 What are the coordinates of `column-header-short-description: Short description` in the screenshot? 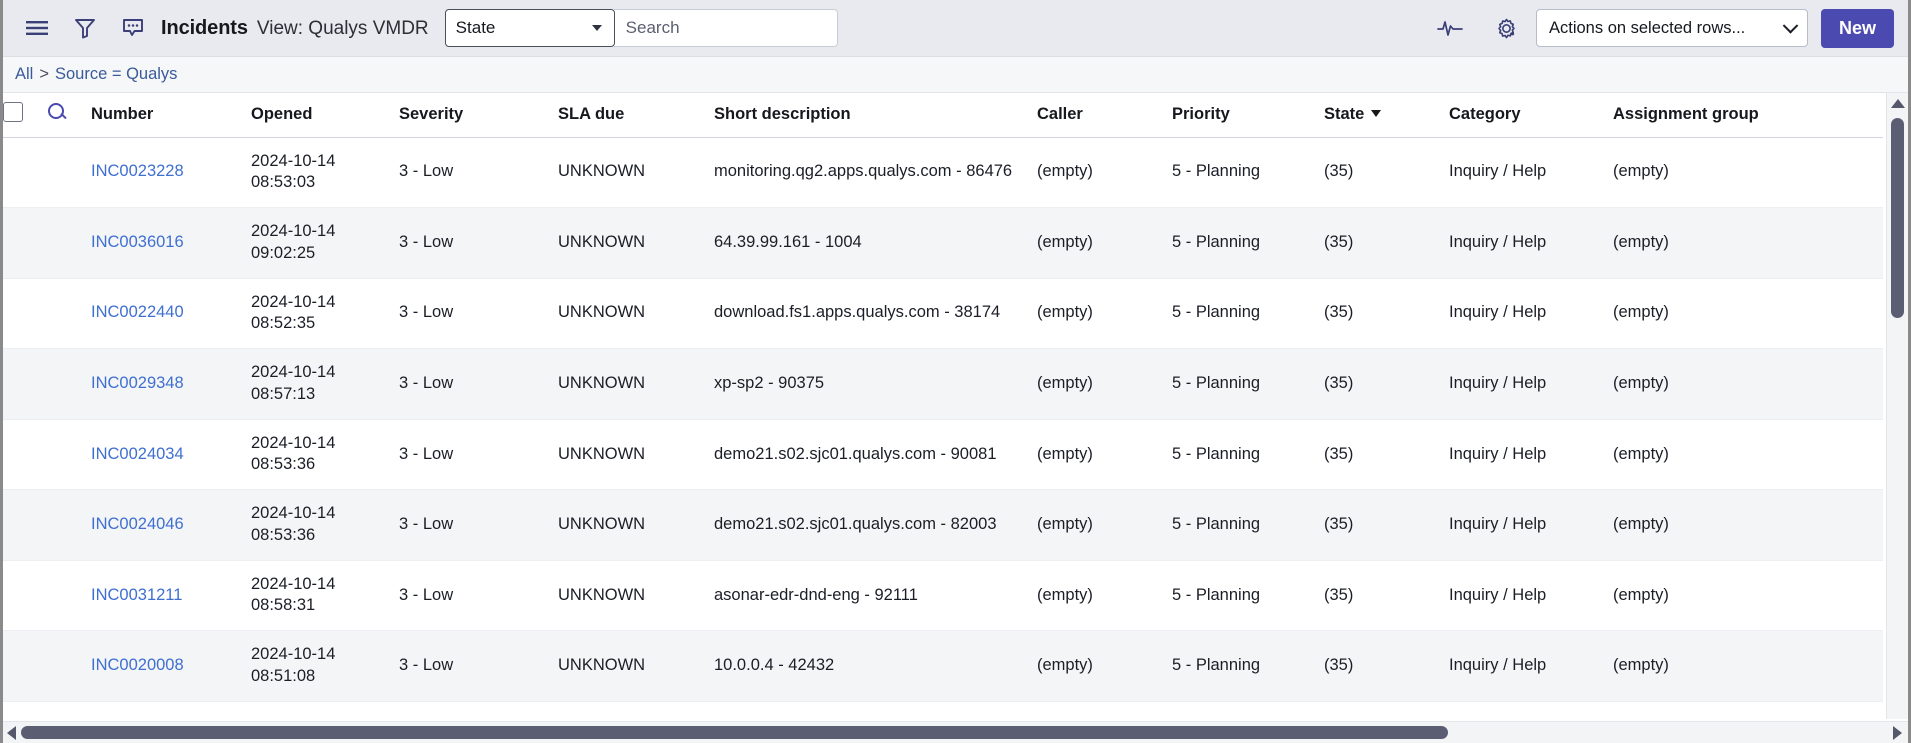 It's located at (875, 115).